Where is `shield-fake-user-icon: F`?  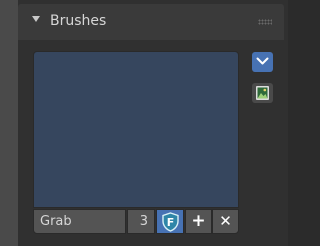 shield-fake-user-icon: F is located at coordinates (170, 222).